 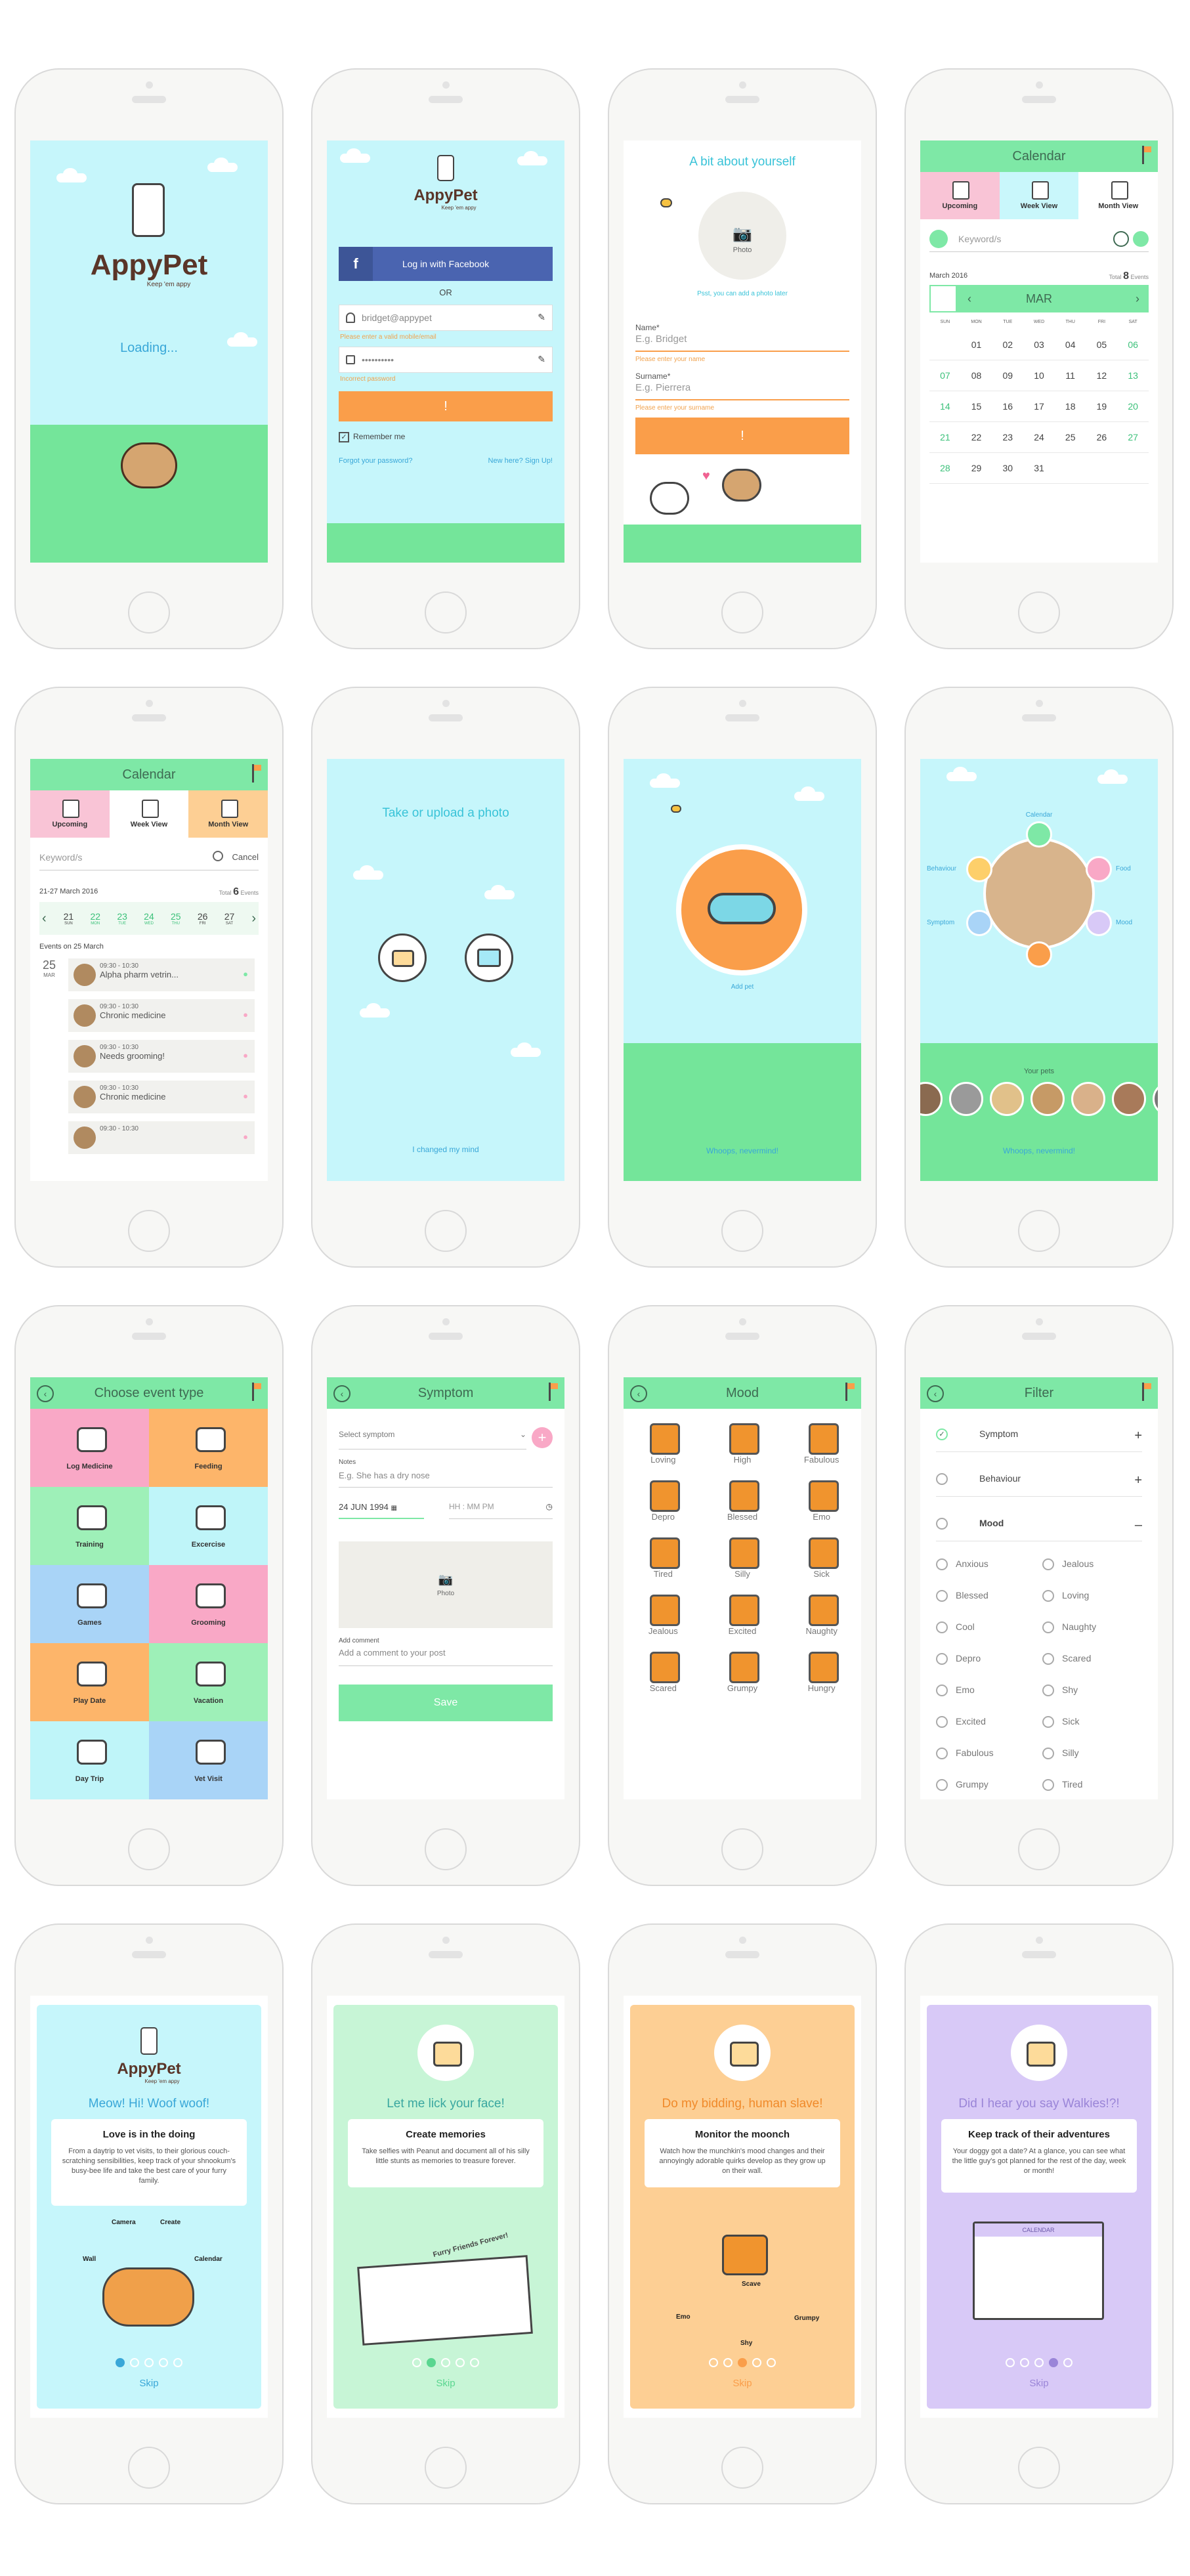 What do you see at coordinates (228, 814) in the screenshot?
I see `tab-month-view: Month View` at bounding box center [228, 814].